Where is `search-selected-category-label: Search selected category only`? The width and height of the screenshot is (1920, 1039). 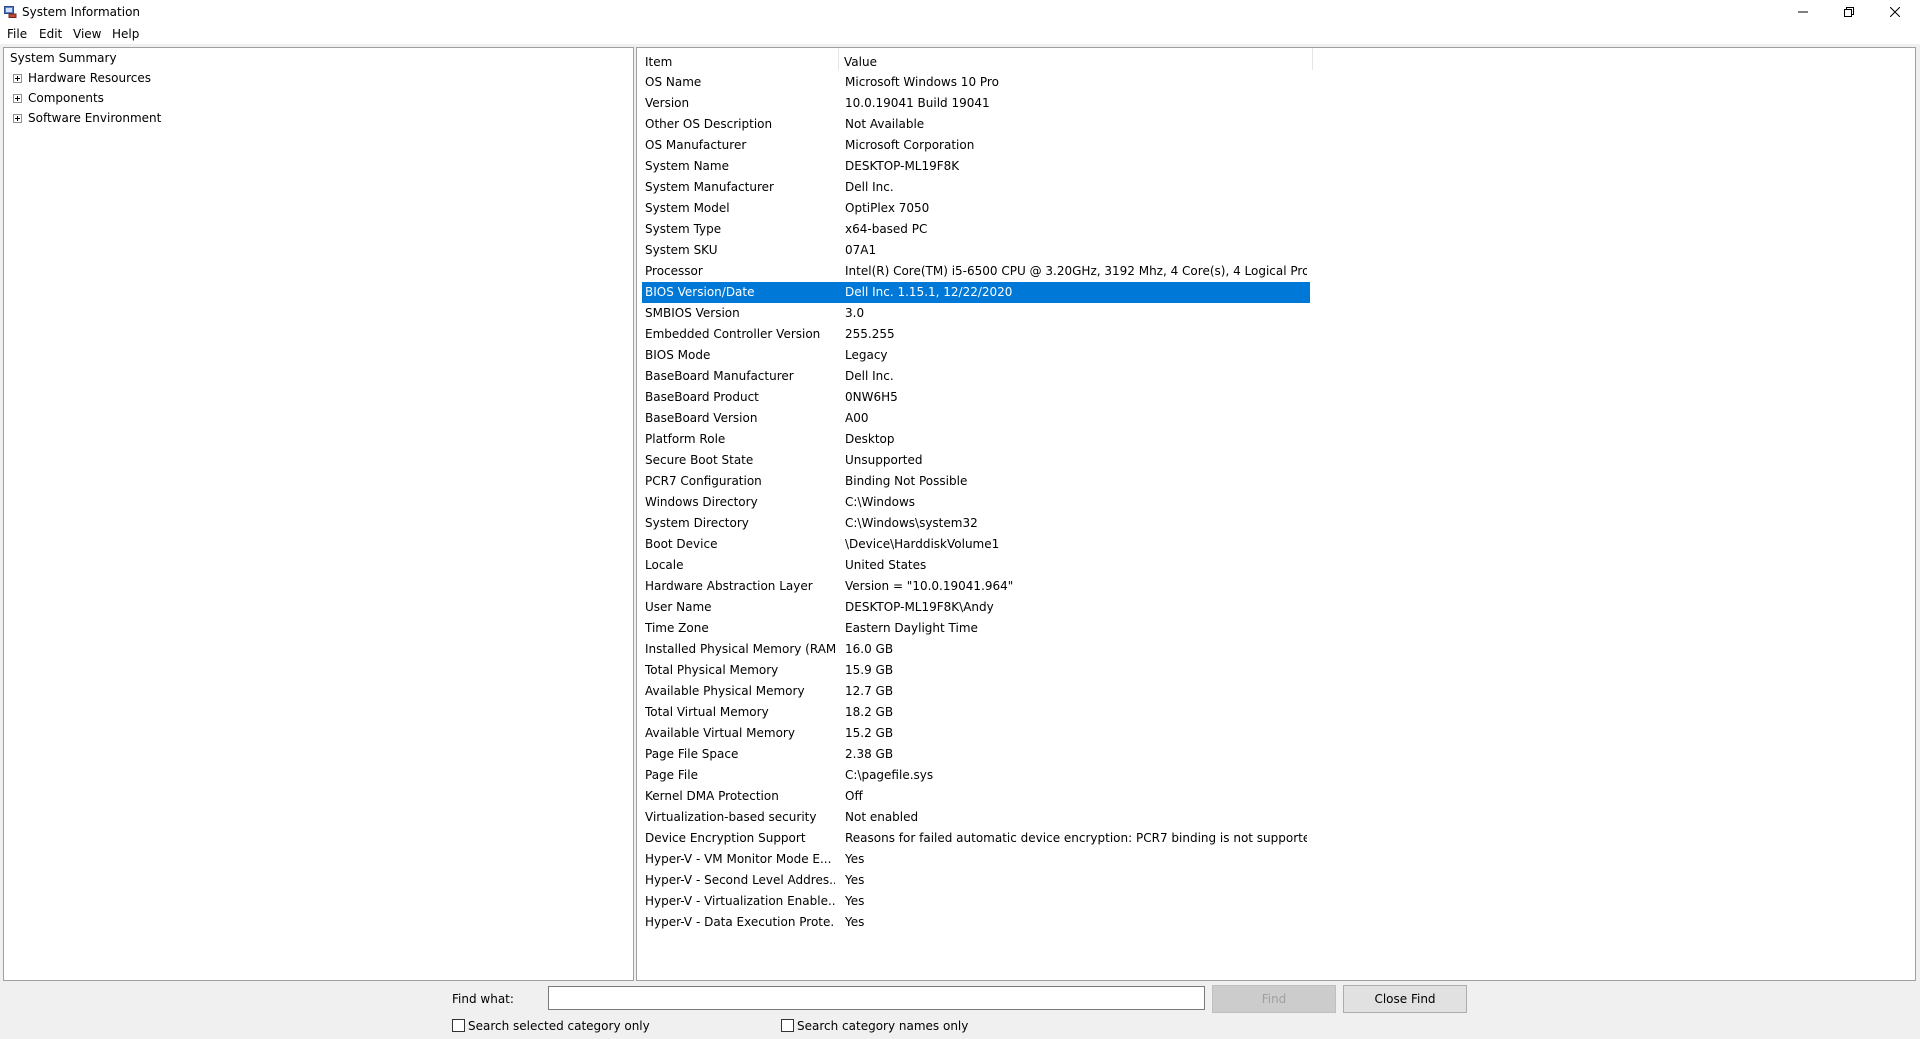 search-selected-category-label: Search selected category only is located at coordinates (559, 1026).